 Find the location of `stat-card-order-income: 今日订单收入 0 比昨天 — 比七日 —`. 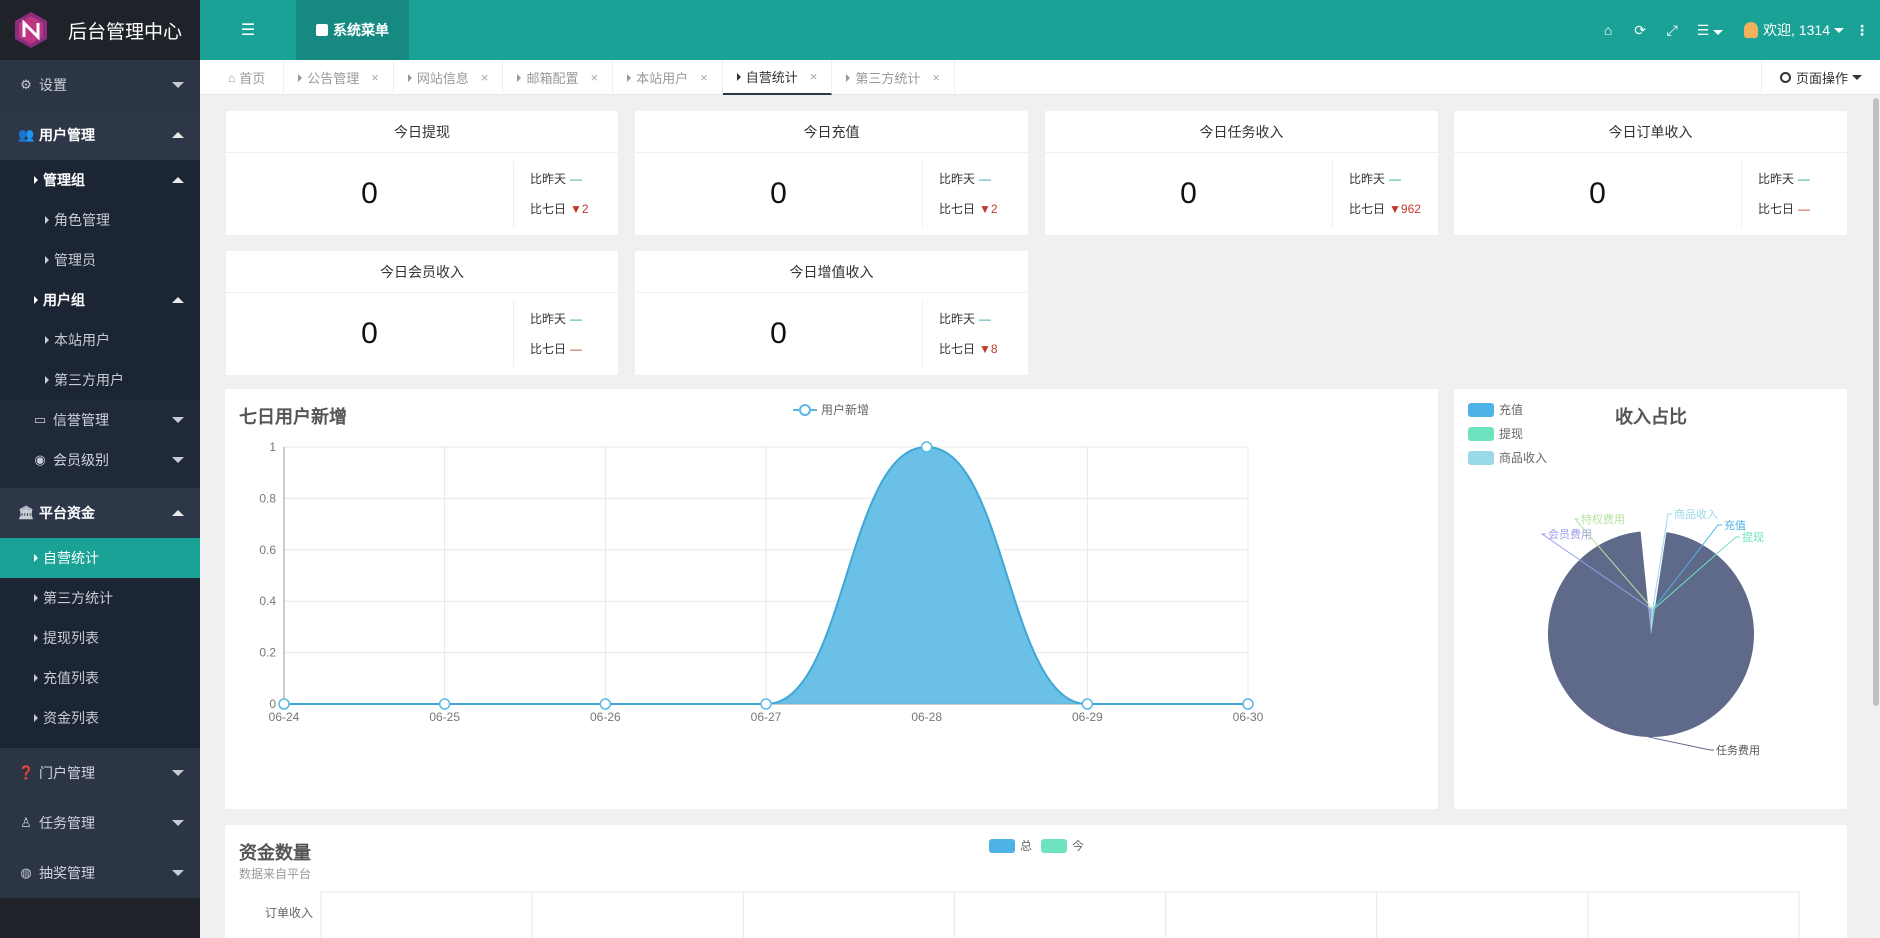

stat-card-order-income: 今日订单收入 0 比昨天 — 比七日 — is located at coordinates (1650, 173).